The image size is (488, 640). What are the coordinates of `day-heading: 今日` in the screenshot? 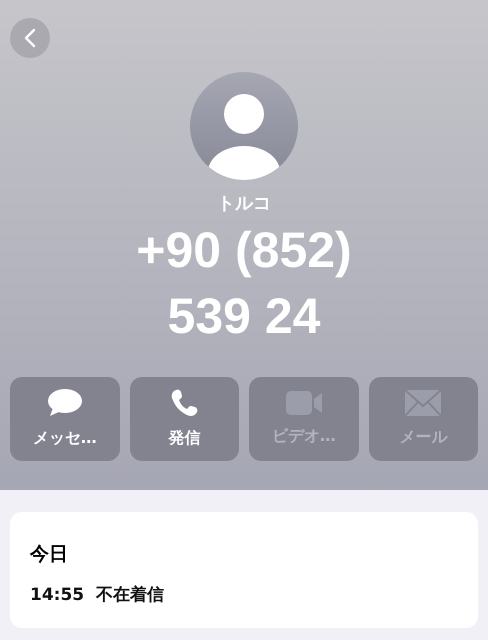 It's located at (49, 554).